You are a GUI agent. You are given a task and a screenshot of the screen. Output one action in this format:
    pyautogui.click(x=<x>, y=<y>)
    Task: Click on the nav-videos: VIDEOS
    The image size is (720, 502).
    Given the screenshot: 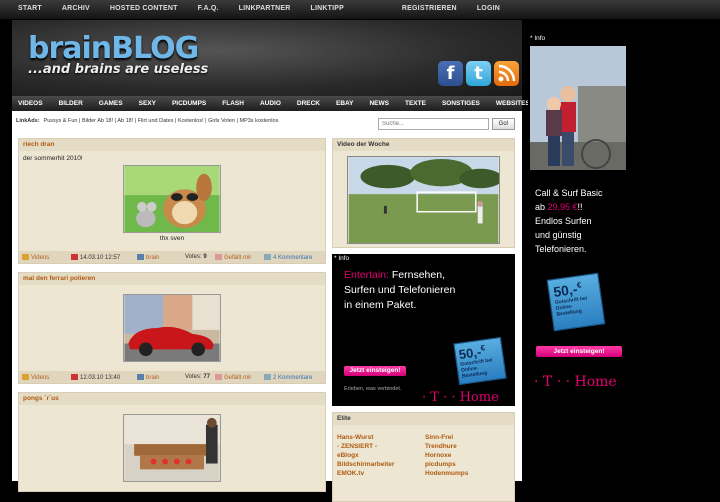 What is the action you would take?
    pyautogui.click(x=30, y=103)
    